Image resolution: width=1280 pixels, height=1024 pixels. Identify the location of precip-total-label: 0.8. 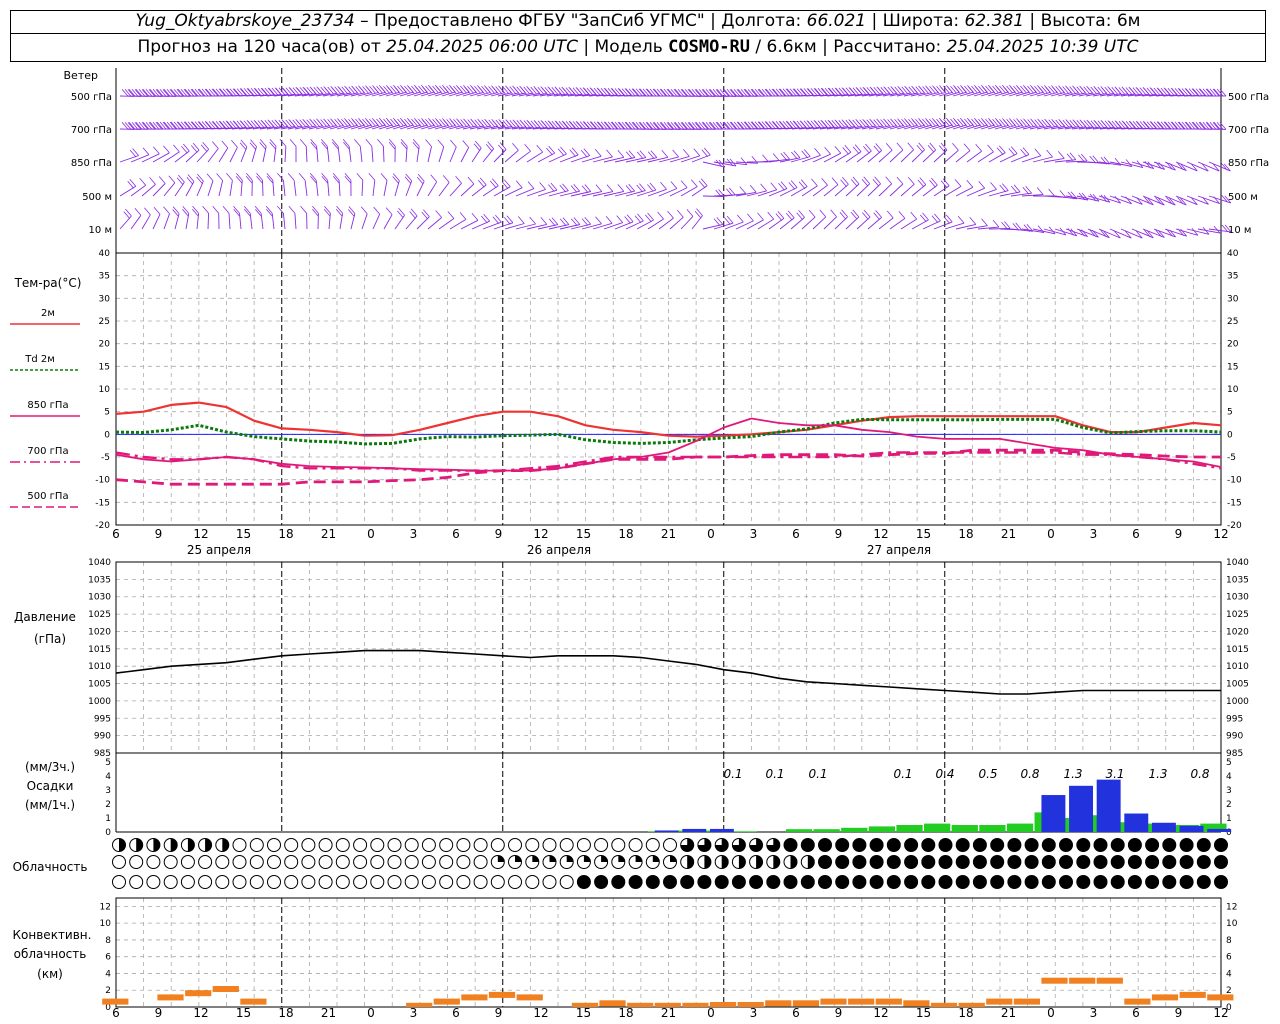
(1199, 774).